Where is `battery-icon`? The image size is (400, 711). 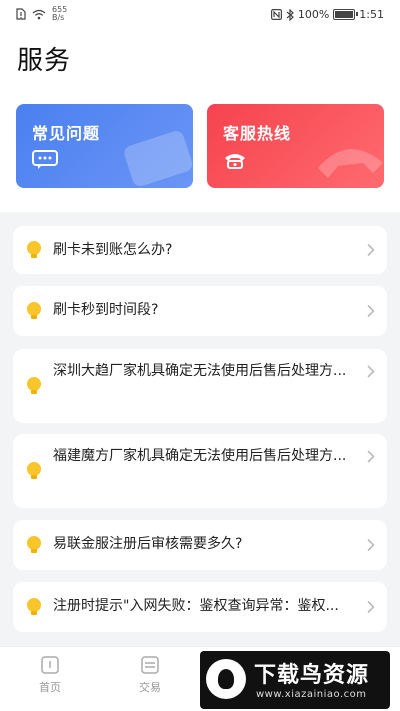
battery-icon is located at coordinates (346, 14).